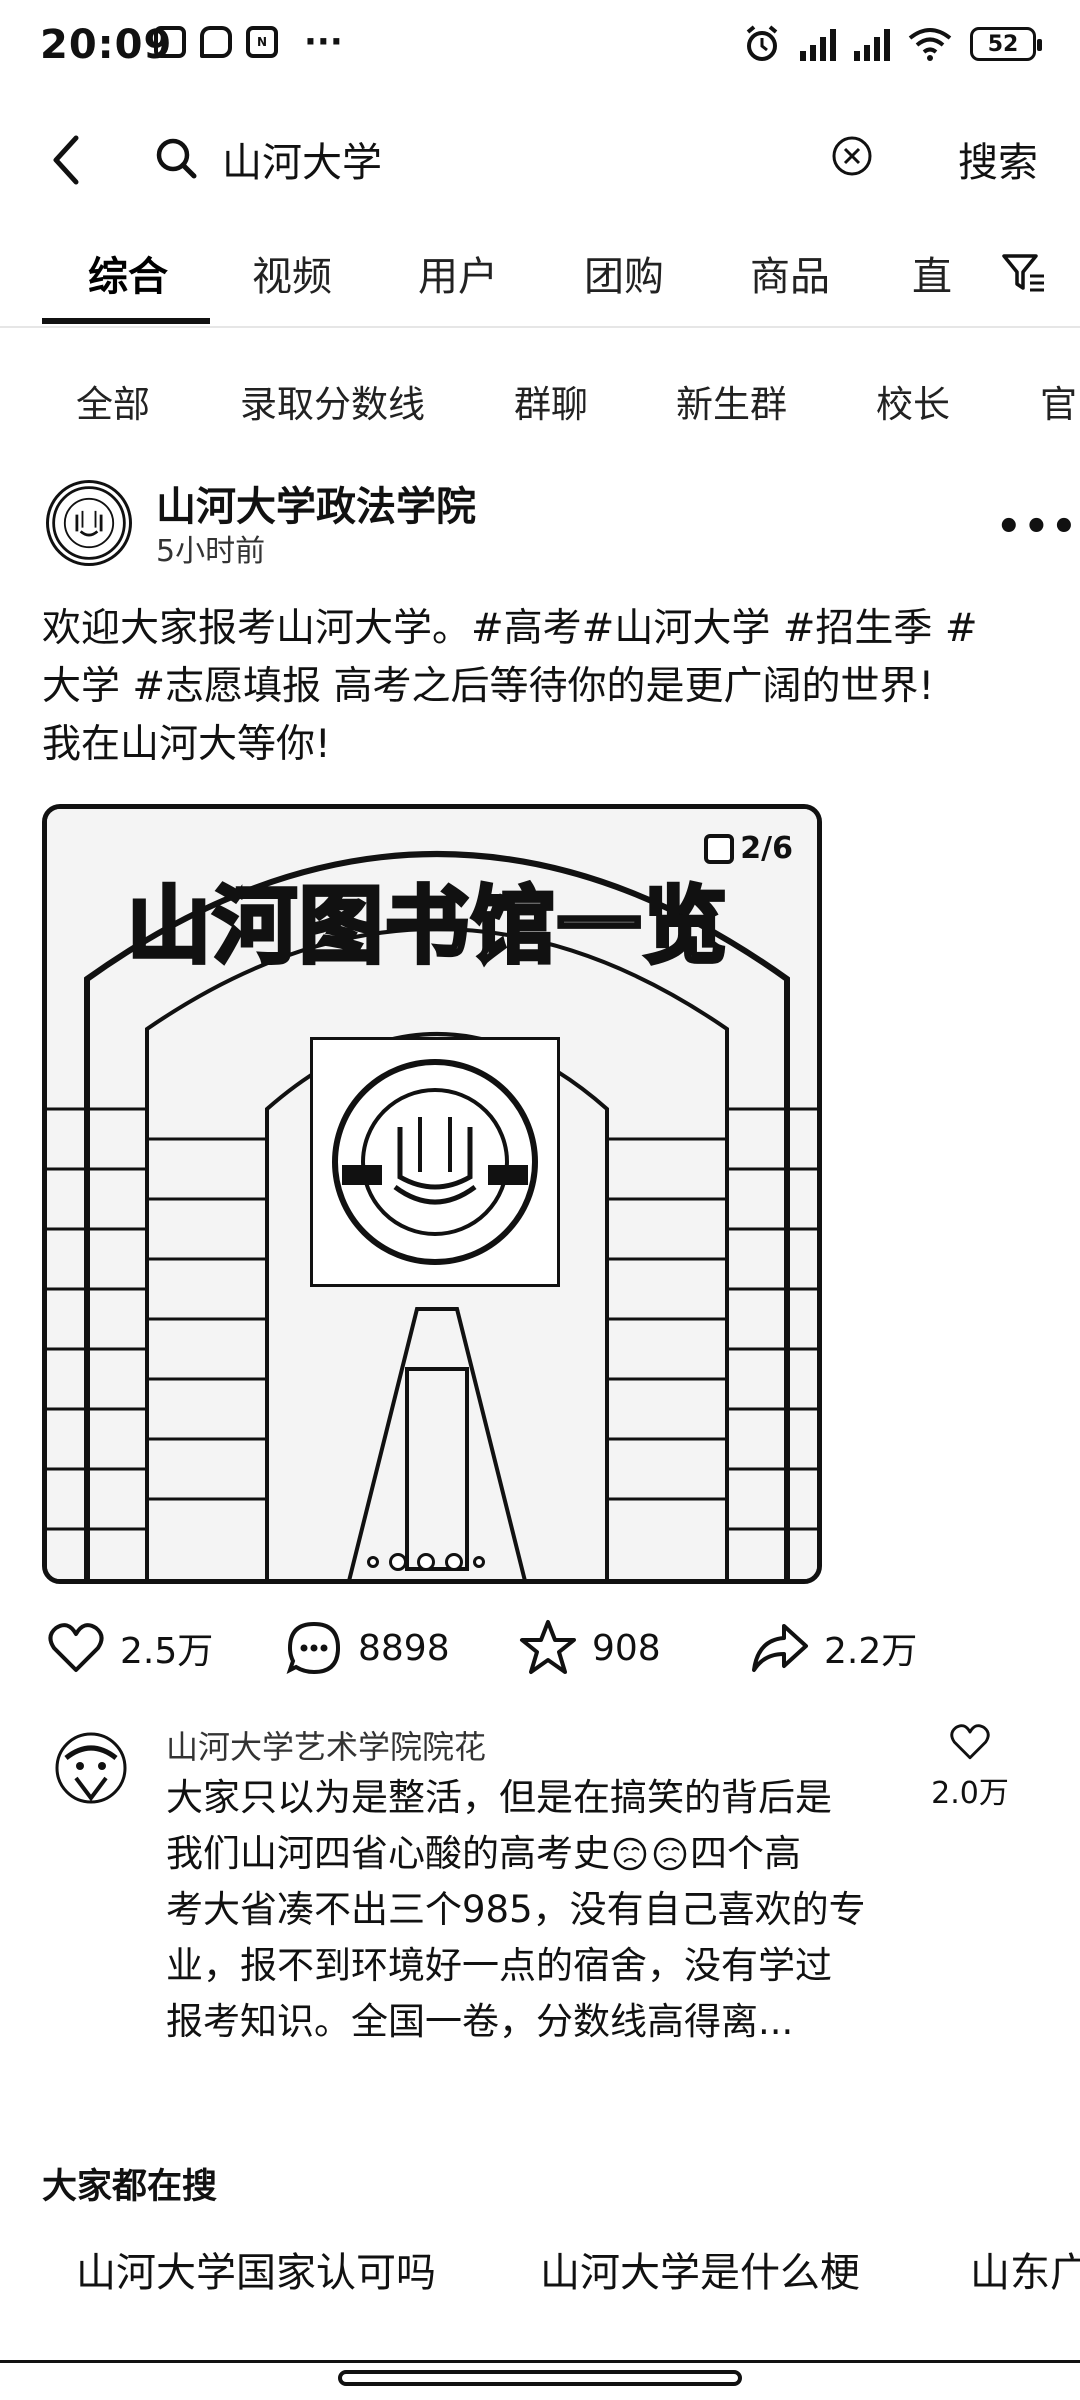  I want to click on commenter-name: 山河大学艺术学院院花, so click(326, 1745).